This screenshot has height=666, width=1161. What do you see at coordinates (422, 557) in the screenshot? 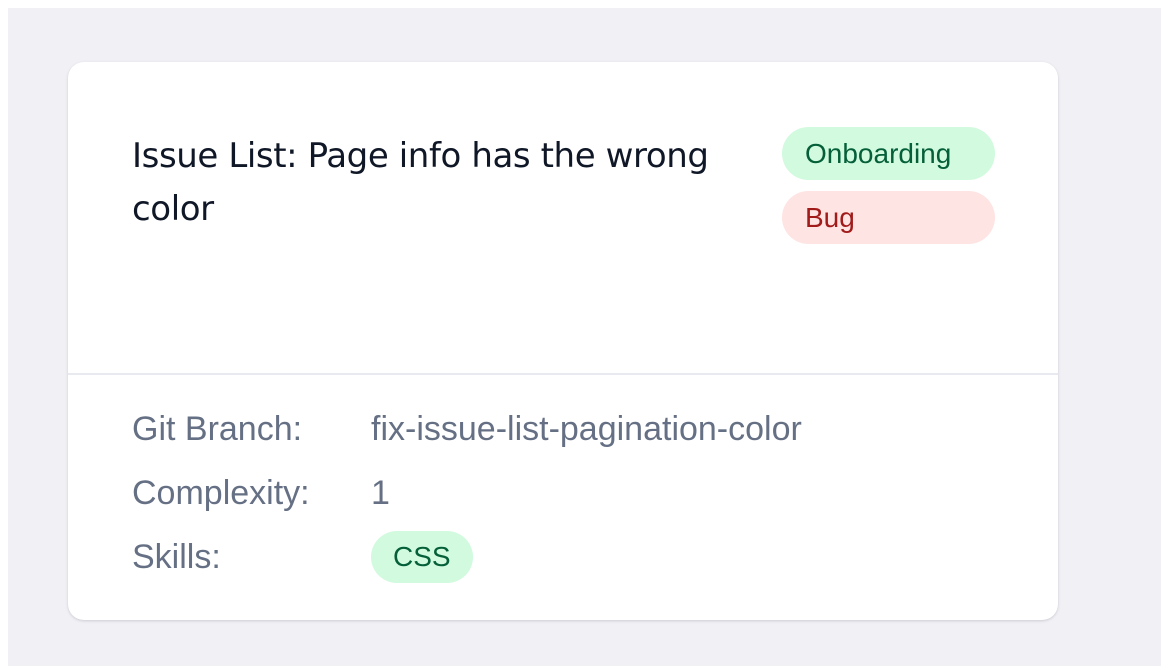
I see `skill-badge-css: CSS` at bounding box center [422, 557].